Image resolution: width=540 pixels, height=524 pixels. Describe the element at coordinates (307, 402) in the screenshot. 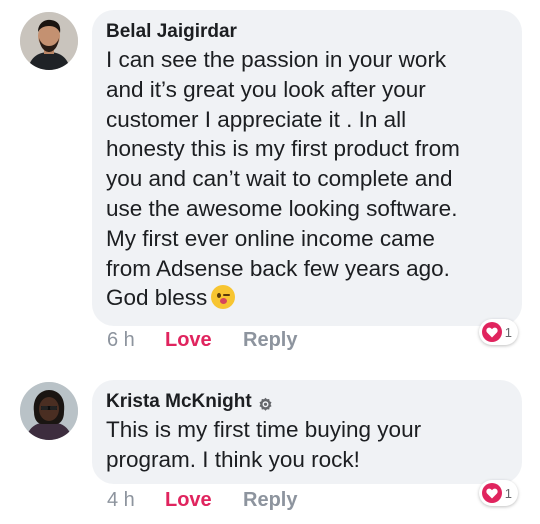

I see `comment-author: Krista McKnight` at that location.